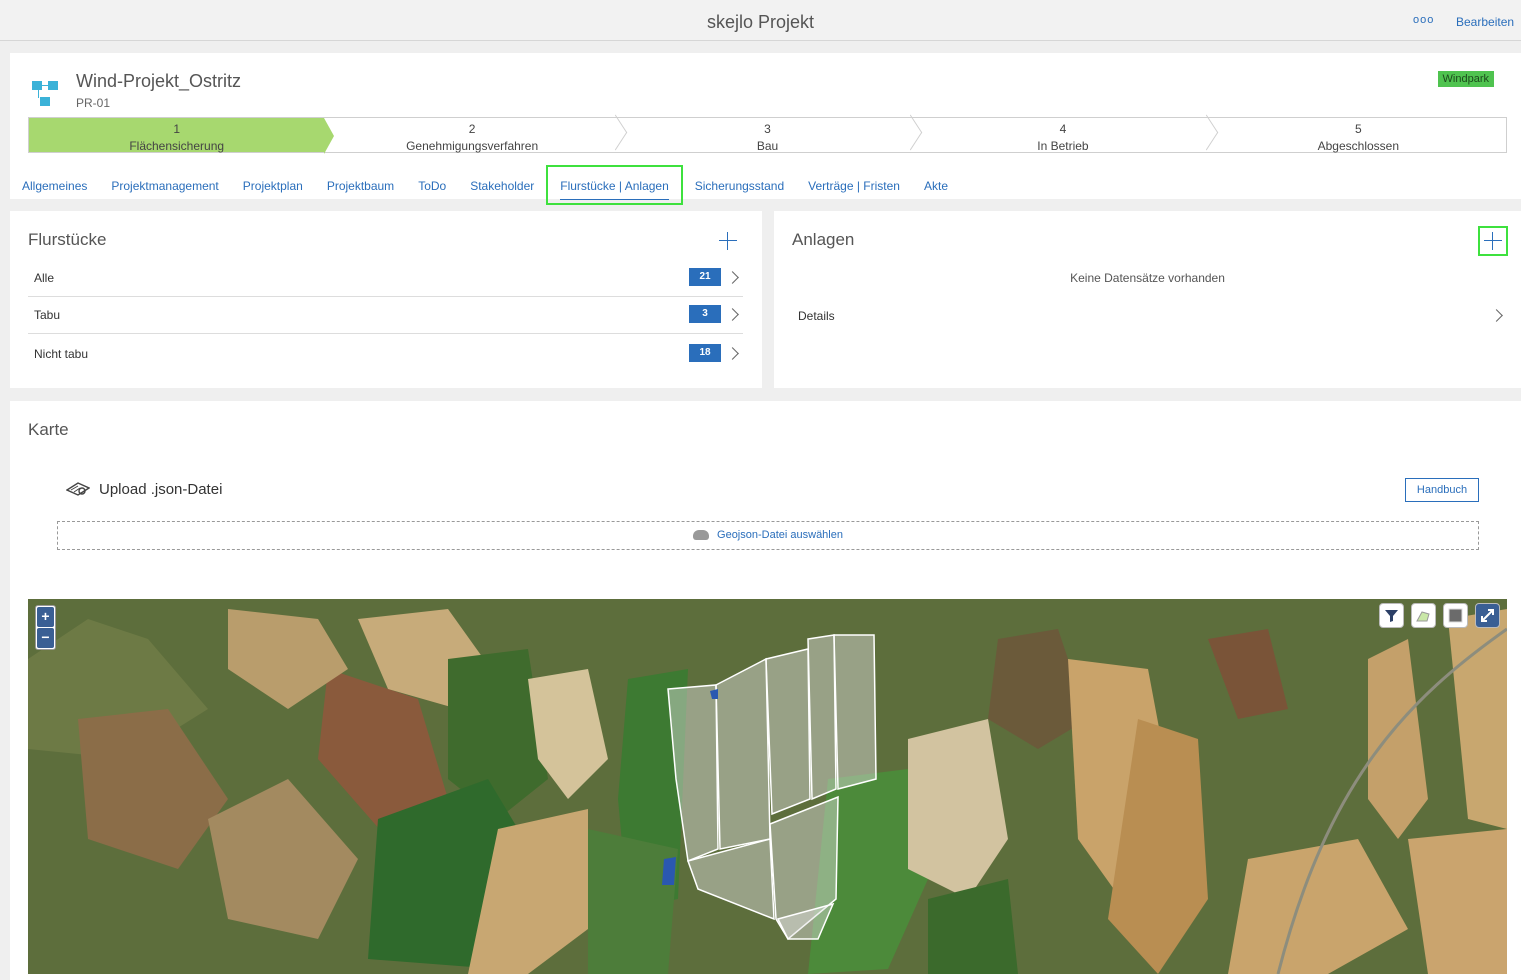 This screenshot has width=1521, height=980. Describe the element at coordinates (472, 146) in the screenshot. I see `step-label: Genehmigungsverfahren` at that location.